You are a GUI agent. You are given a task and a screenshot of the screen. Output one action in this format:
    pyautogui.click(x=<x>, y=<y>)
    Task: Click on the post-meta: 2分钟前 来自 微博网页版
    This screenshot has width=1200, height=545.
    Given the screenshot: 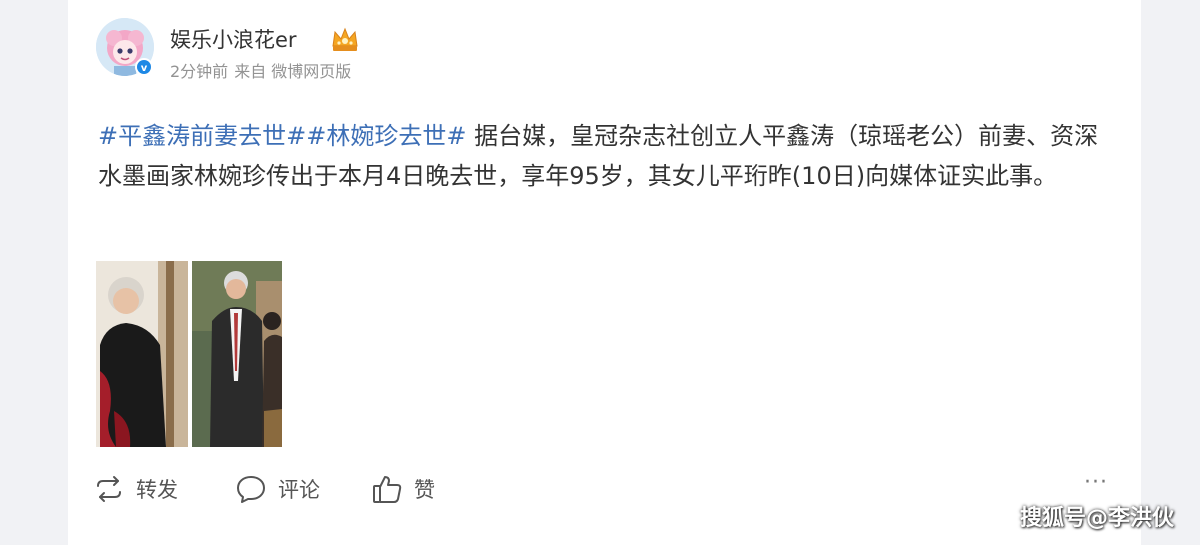 What is the action you would take?
    pyautogui.click(x=263, y=72)
    